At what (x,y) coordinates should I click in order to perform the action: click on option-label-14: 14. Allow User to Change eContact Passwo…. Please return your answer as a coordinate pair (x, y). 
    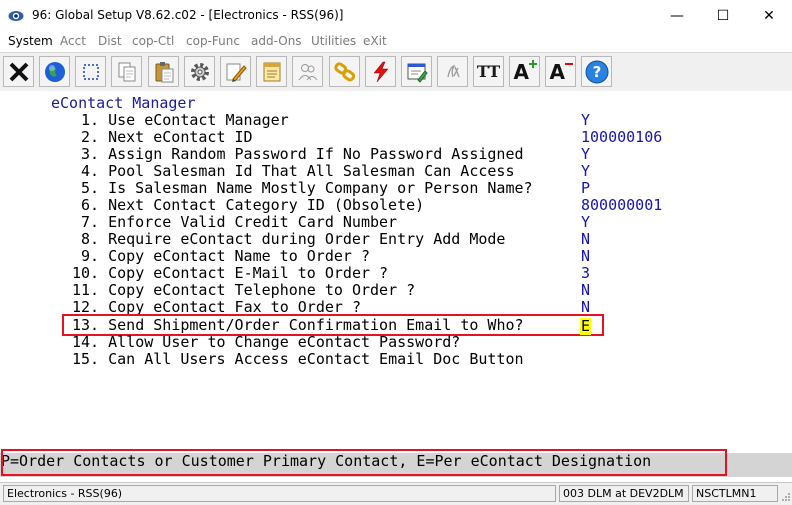
    Looking at the image, I should click on (266, 342).